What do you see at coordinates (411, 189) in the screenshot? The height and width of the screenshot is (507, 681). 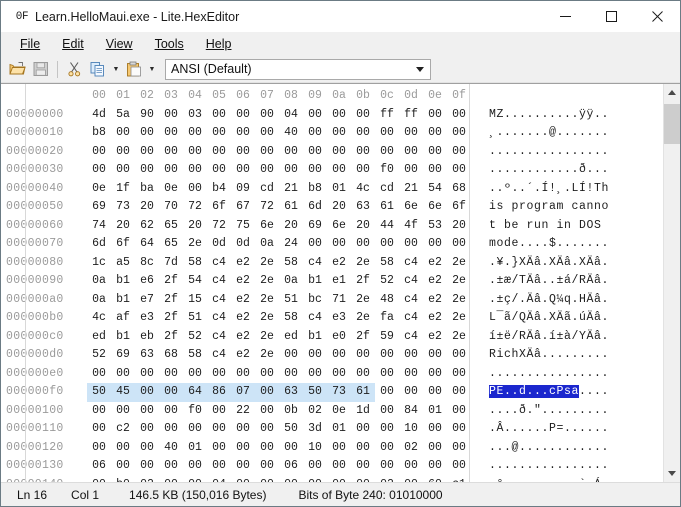 I see `hex-byte-cell: 21` at bounding box center [411, 189].